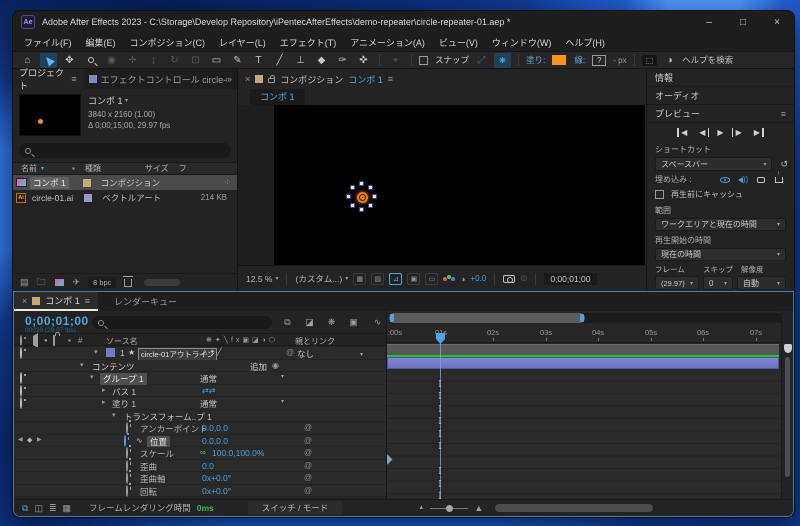  I want to click on layer-row: ▾ 1 ★ circle-01アウトライン ◬✦╱ @ なし ▾, so click(200, 354).